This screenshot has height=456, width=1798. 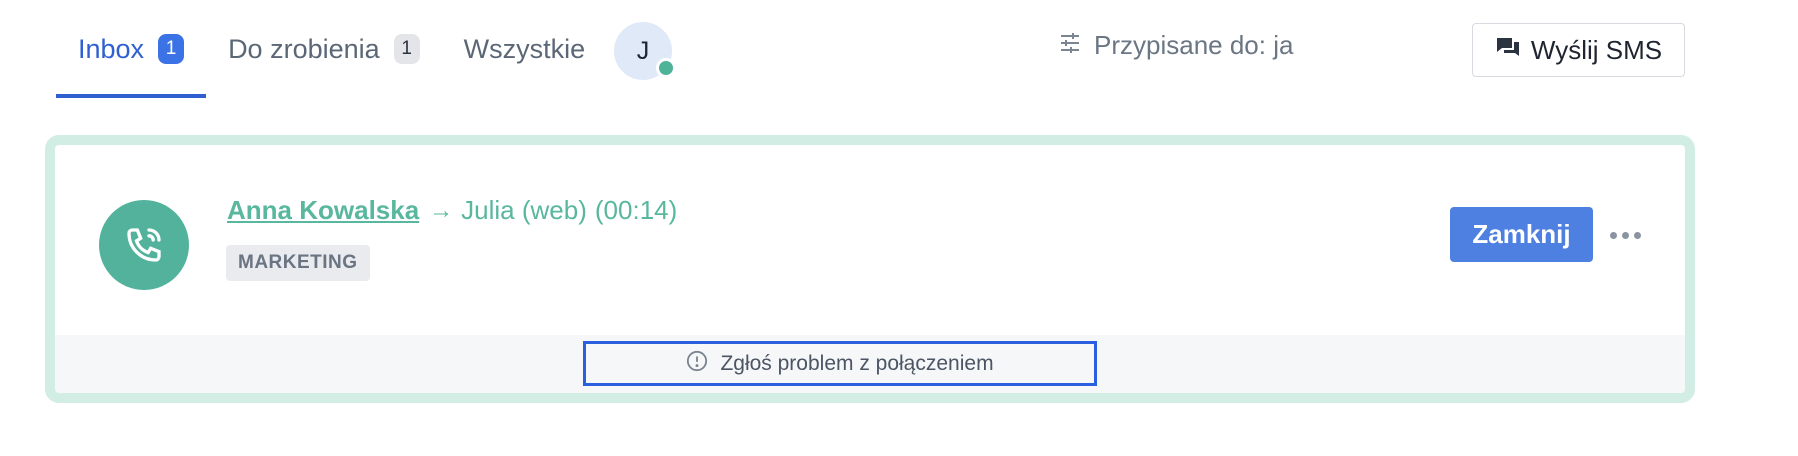 I want to click on tab-inbox: Inbox 1, so click(x=131, y=49).